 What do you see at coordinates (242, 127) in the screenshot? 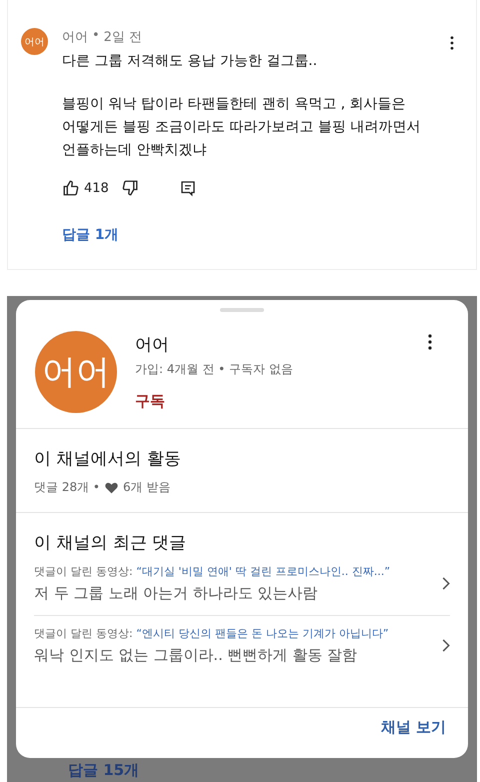
I see `comment-text: 블핑이 워낙 탑이라 타팬들한테 괜히 욕먹고 , 회사들은 어떻게든 블핑 조금이라도 따라가보려고 블핑 내려까면서 언플하는데 안빡치겠냐` at bounding box center [242, 127].